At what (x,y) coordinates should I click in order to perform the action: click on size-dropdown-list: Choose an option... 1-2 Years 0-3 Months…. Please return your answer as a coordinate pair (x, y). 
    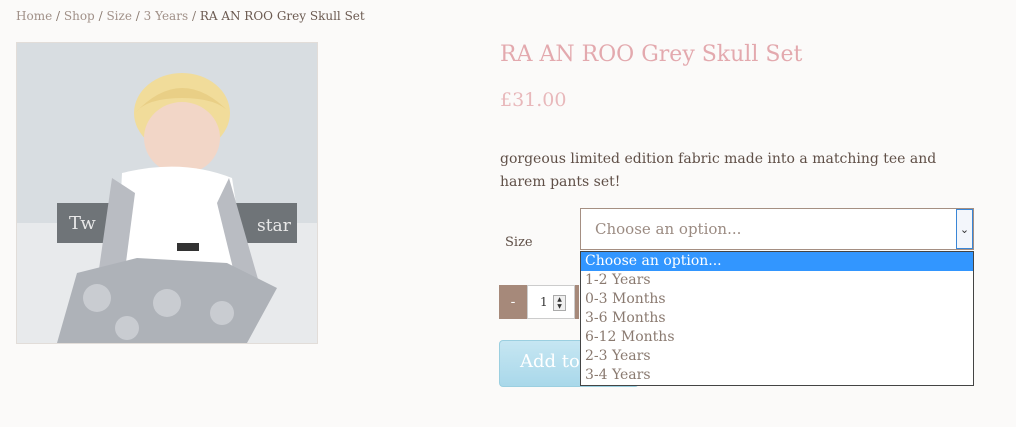
    Looking at the image, I should click on (777, 318).